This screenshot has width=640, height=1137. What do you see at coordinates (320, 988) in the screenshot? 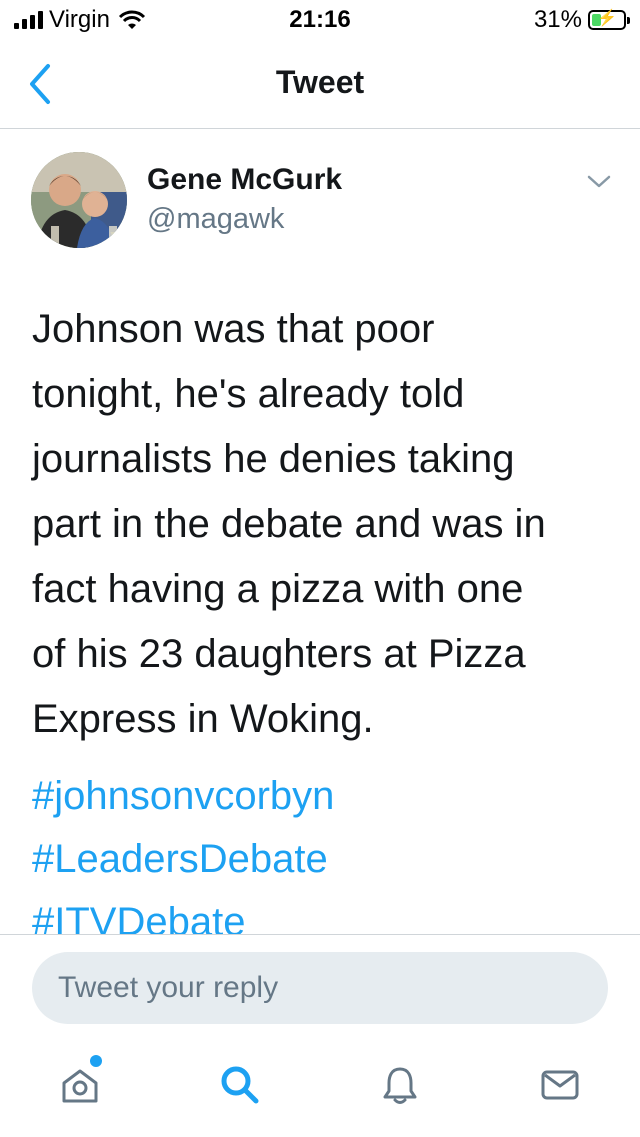
I see `reply-input` at bounding box center [320, 988].